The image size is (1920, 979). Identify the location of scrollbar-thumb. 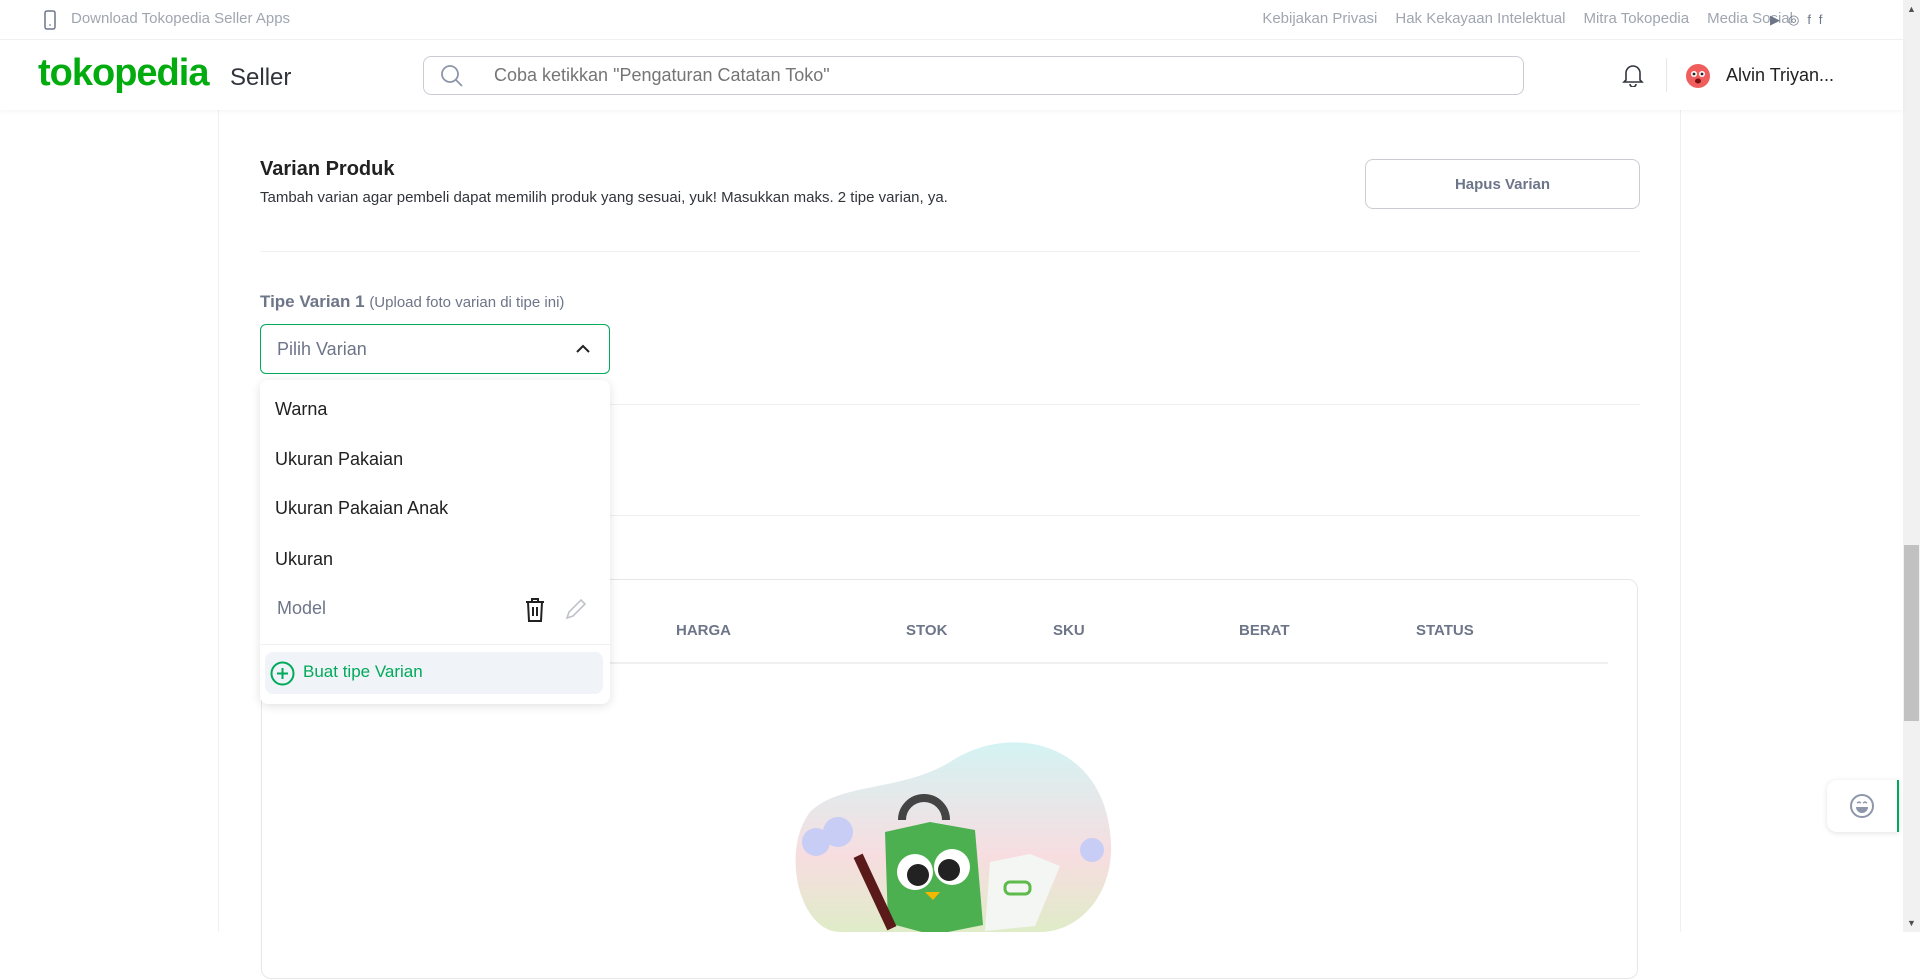
(1911, 633).